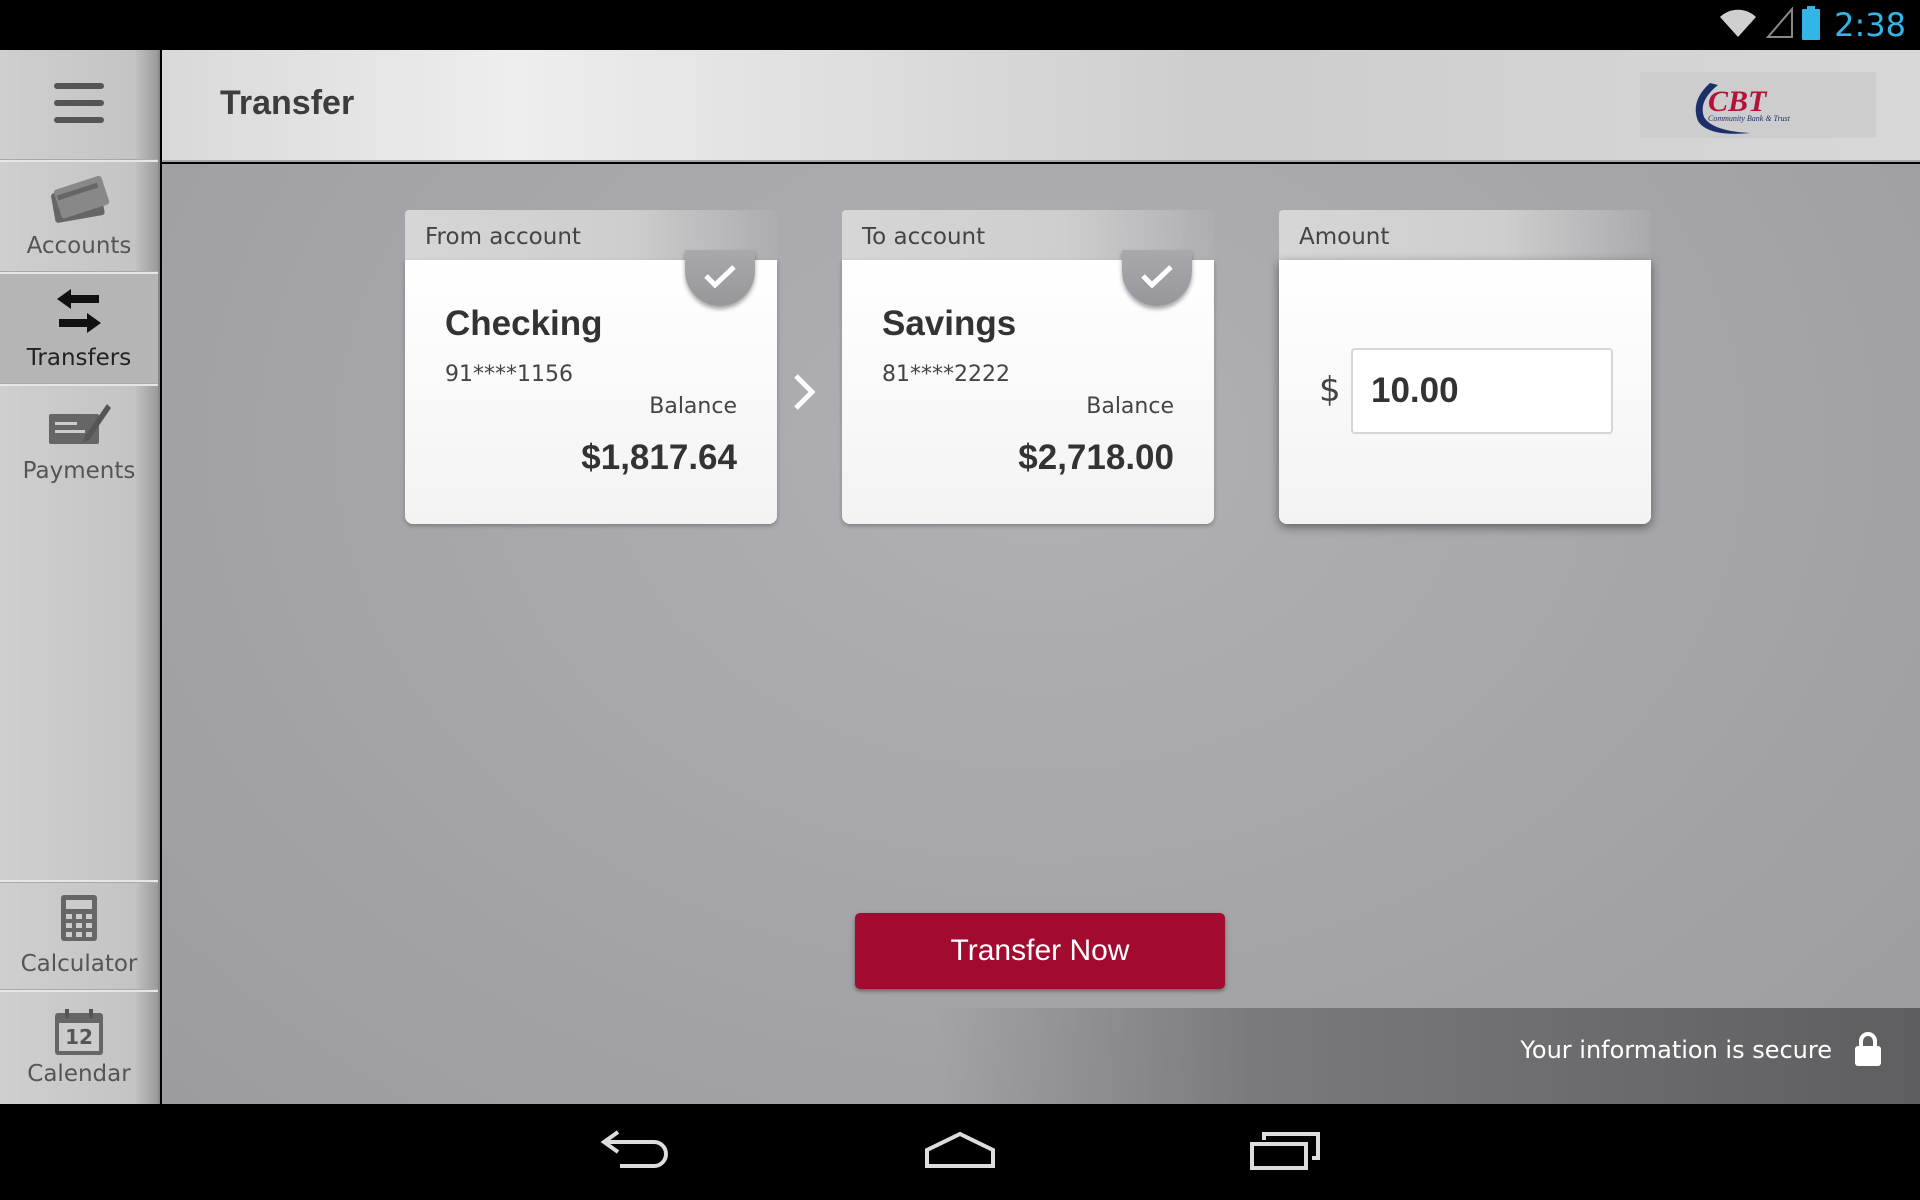  I want to click on sidebar-item-label: Accounts, so click(79, 246).